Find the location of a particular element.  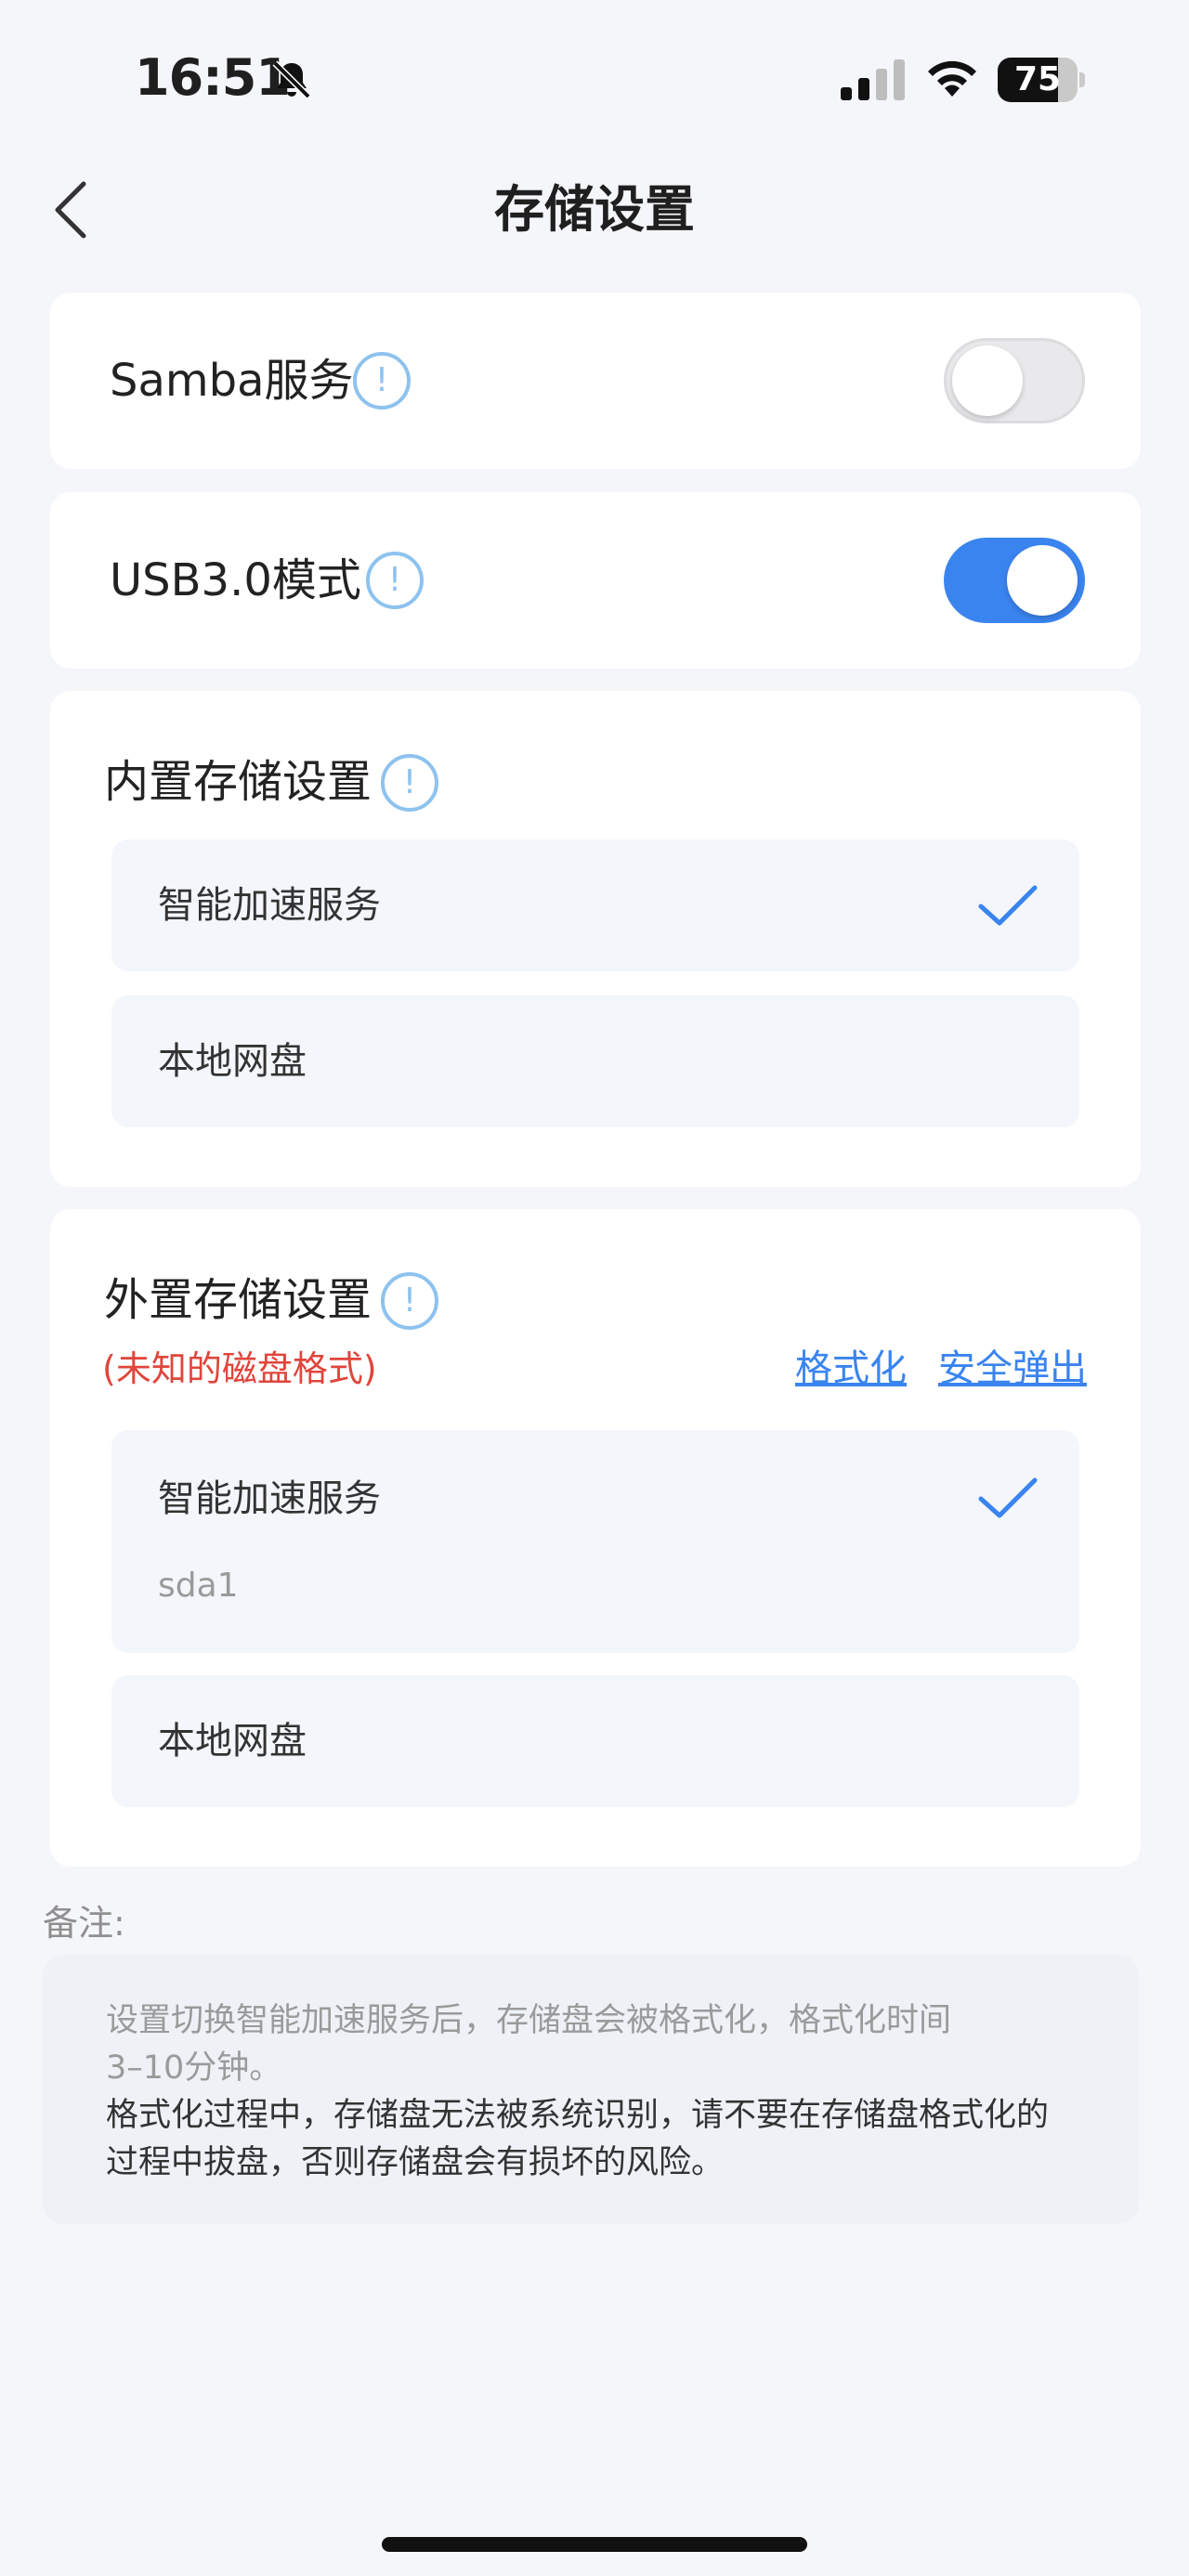

external-storage-info-icon: ! is located at coordinates (409, 1301).